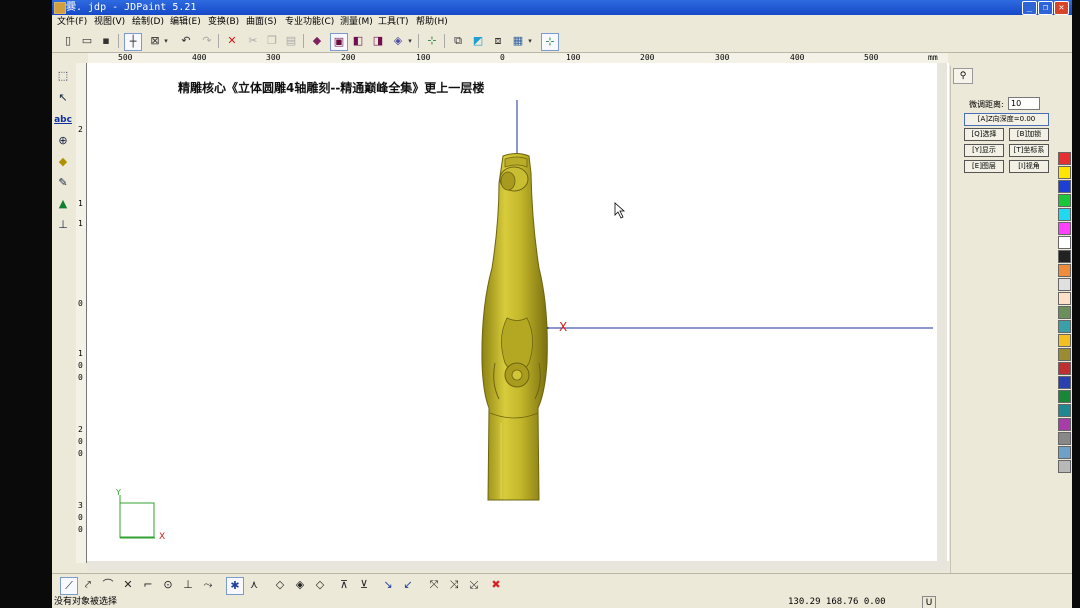 The height and width of the screenshot is (608, 1080). I want to click on transform-mirror-icon: ⤩, so click(474, 585).